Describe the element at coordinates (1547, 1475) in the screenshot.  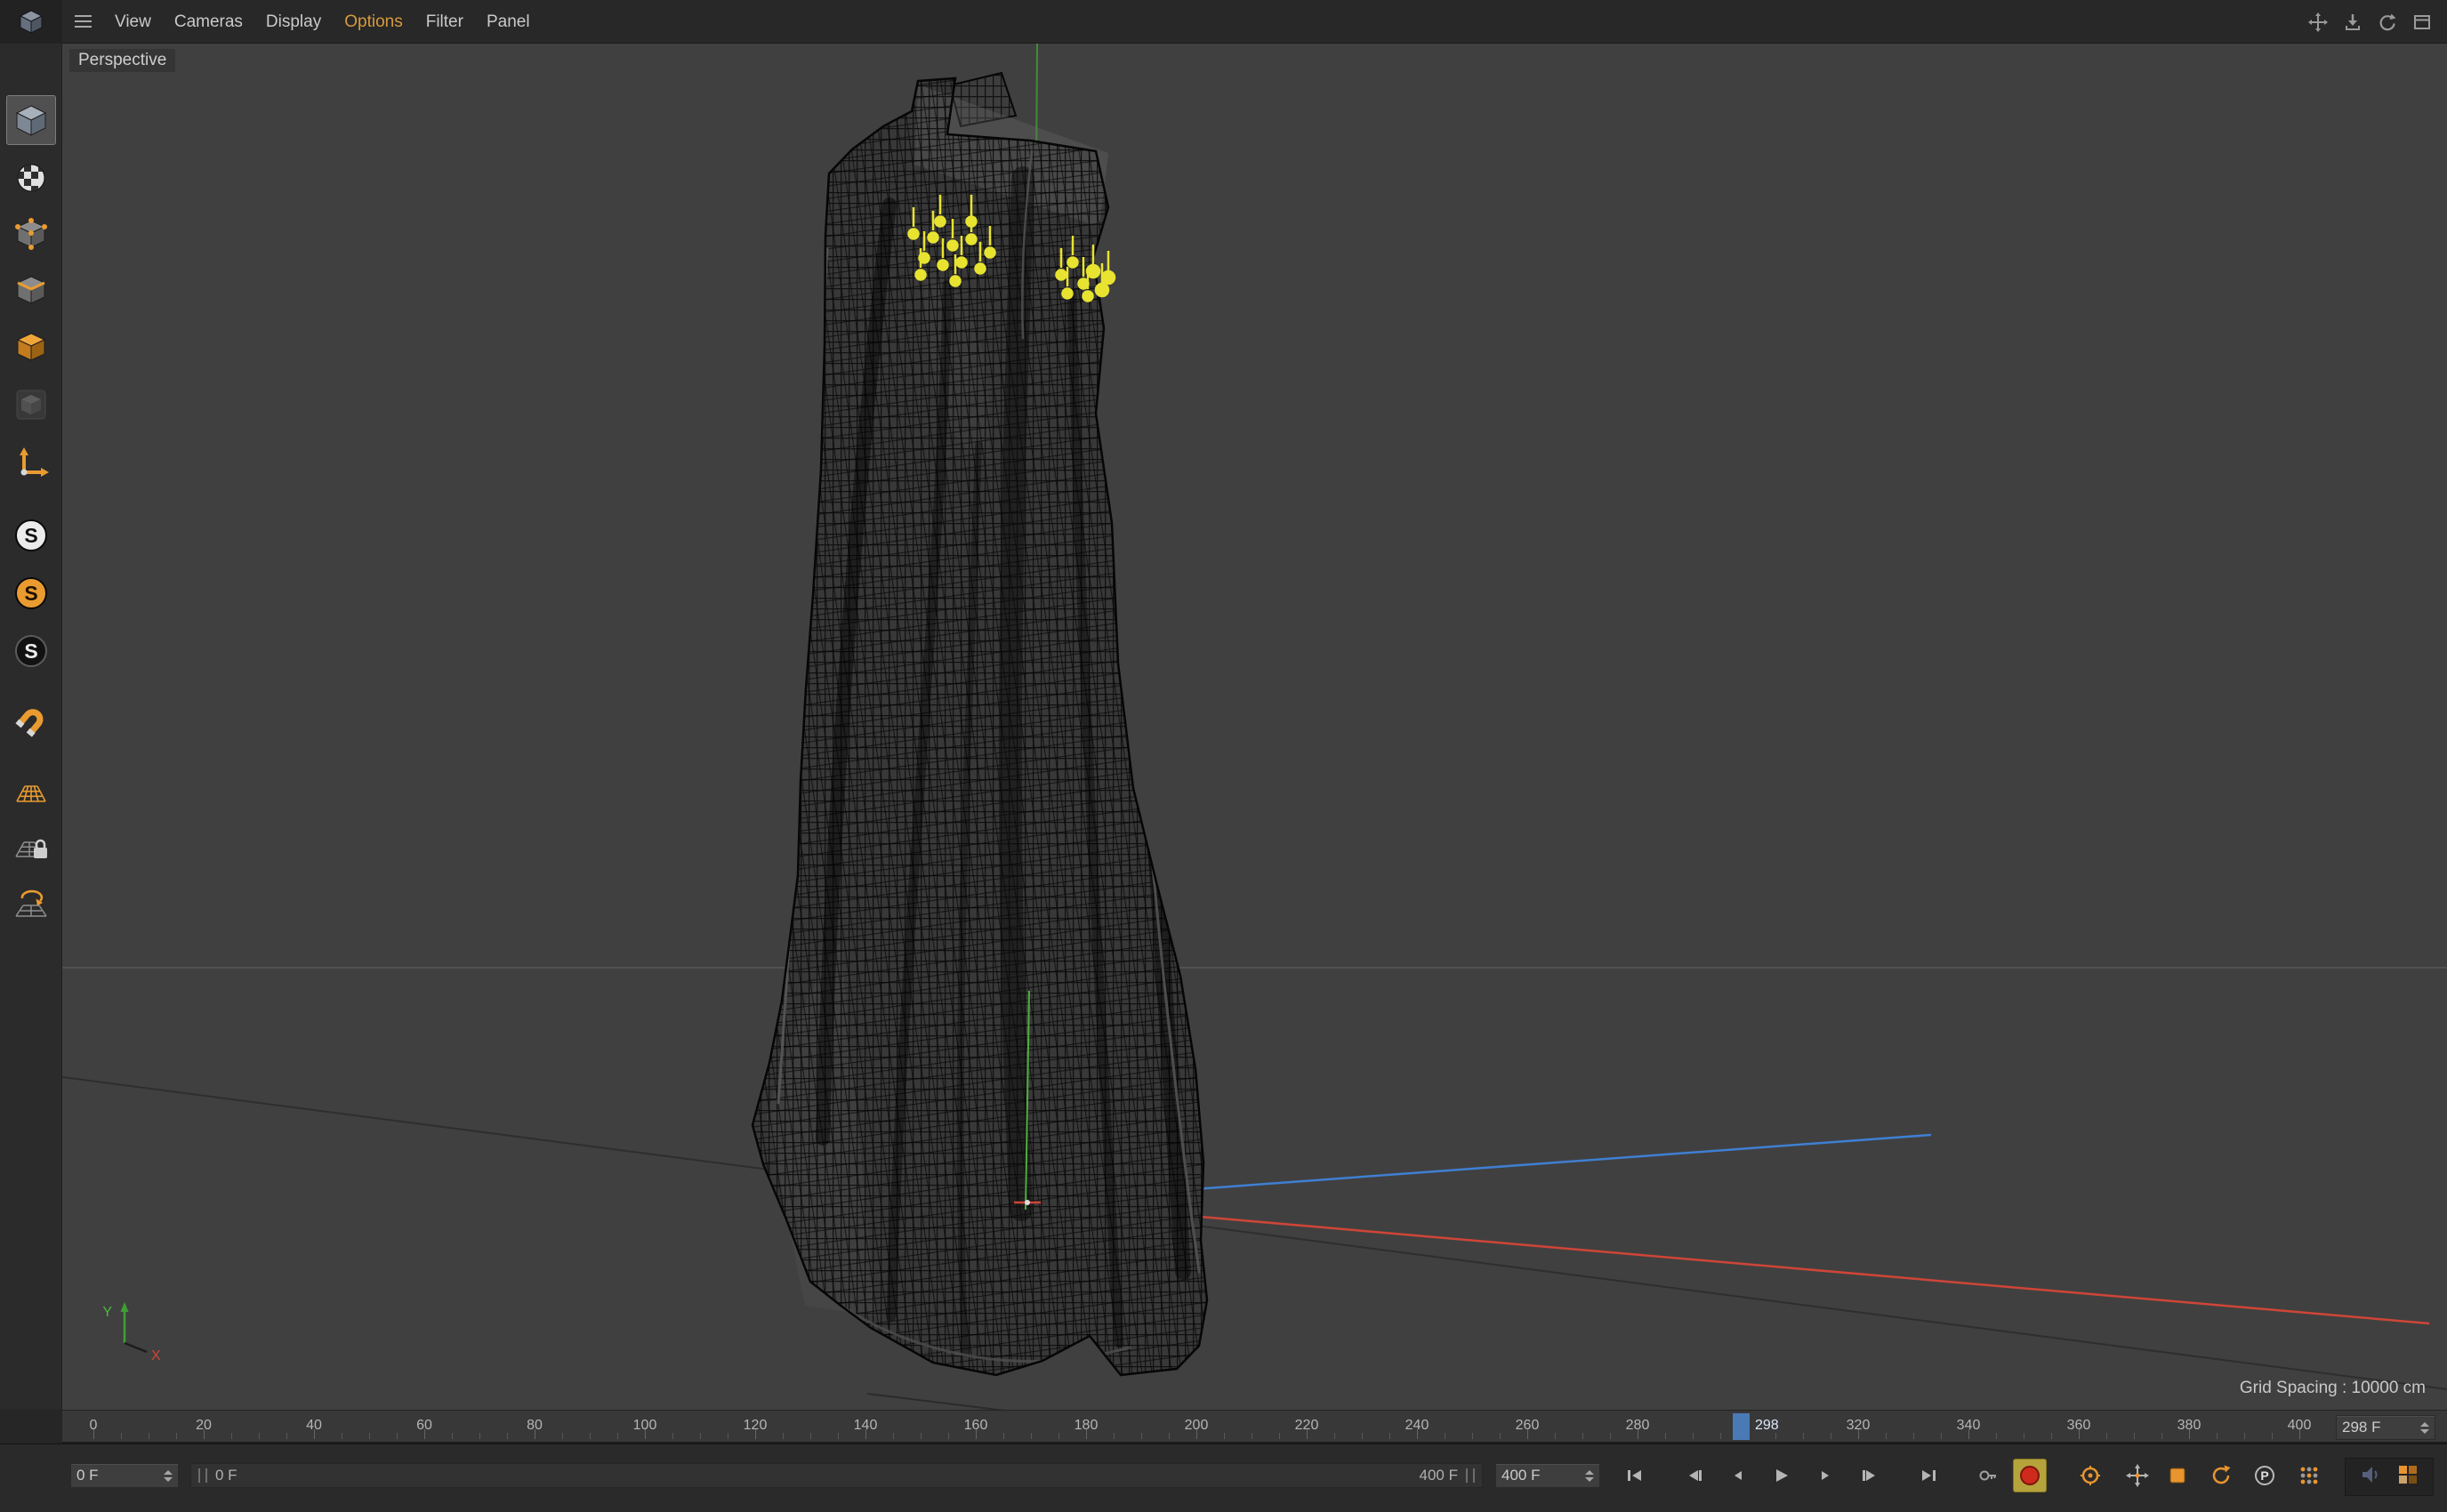
I see `end-frame-field: 400 F` at that location.